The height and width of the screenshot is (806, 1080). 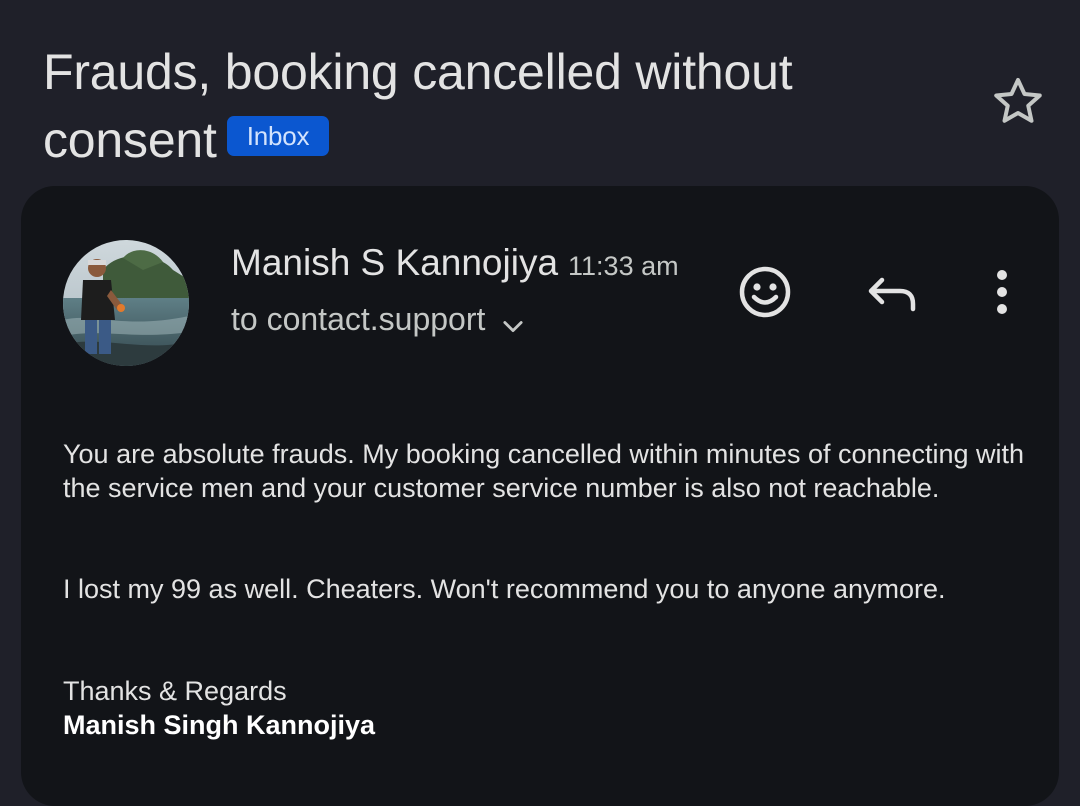 I want to click on more-vert-icon, so click(x=1002, y=292).